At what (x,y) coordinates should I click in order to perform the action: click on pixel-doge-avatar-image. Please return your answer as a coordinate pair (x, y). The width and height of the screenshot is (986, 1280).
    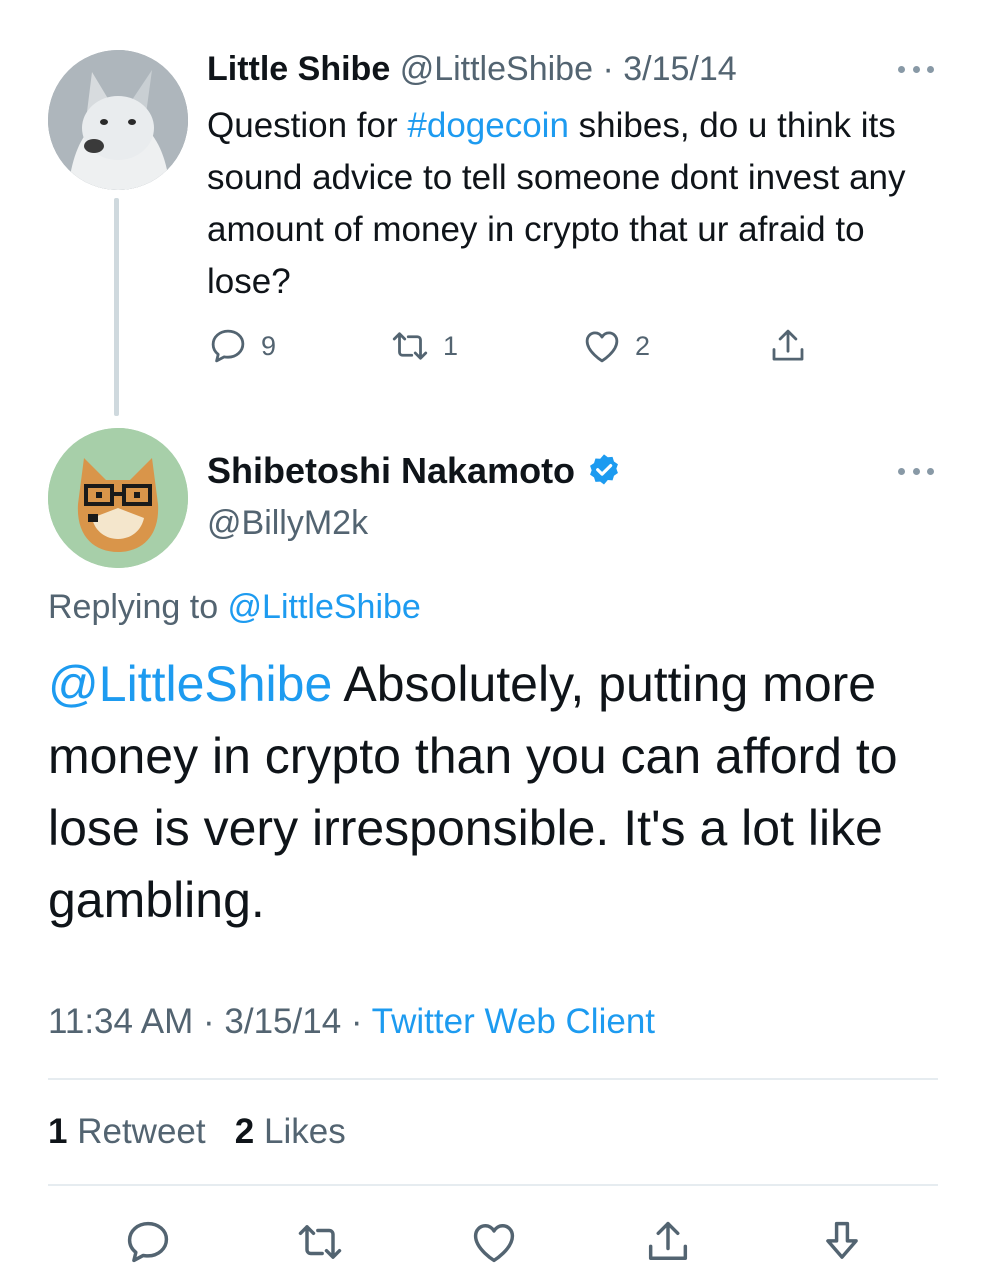
    Looking at the image, I should click on (118, 498).